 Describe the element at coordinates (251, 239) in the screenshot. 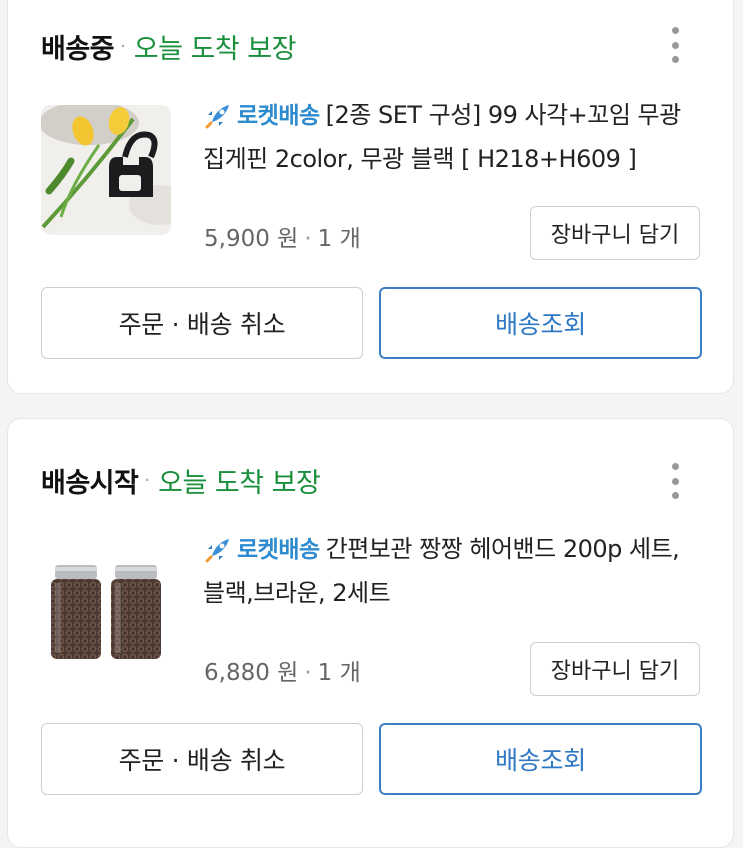

I see `price: 5,900 원` at that location.